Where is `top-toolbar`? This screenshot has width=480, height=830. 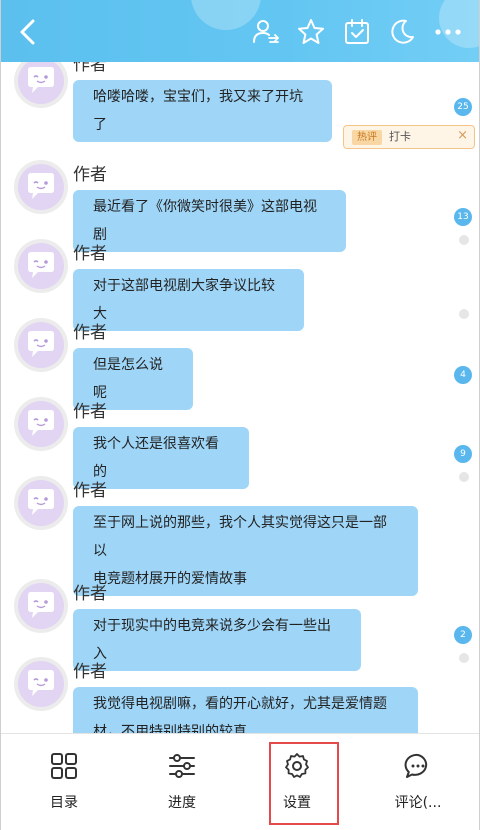 top-toolbar is located at coordinates (240, 31).